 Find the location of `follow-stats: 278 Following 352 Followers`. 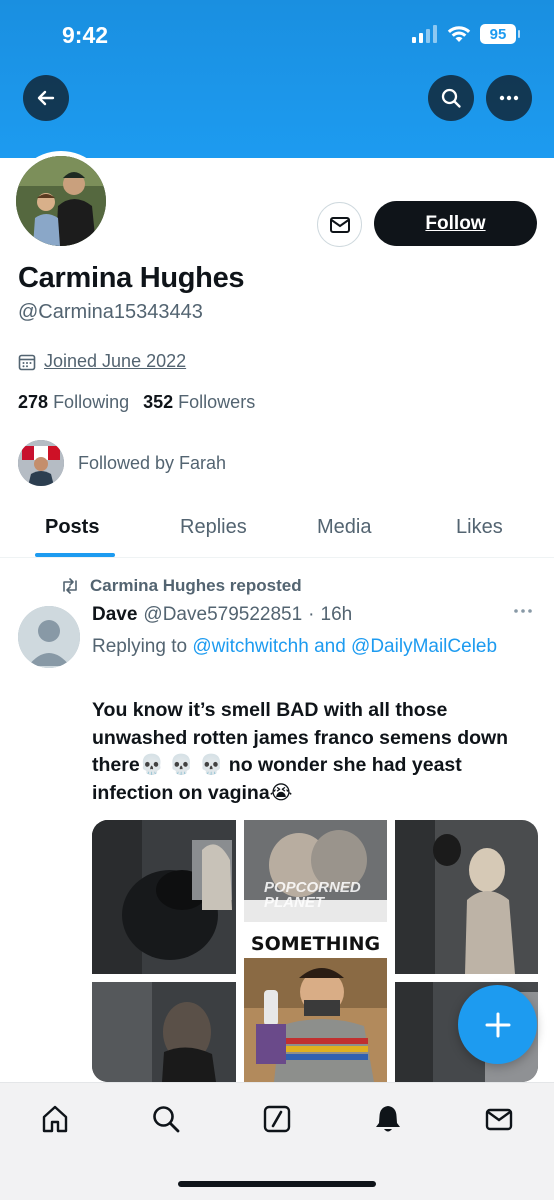

follow-stats: 278 Following 352 Followers is located at coordinates (136, 402).